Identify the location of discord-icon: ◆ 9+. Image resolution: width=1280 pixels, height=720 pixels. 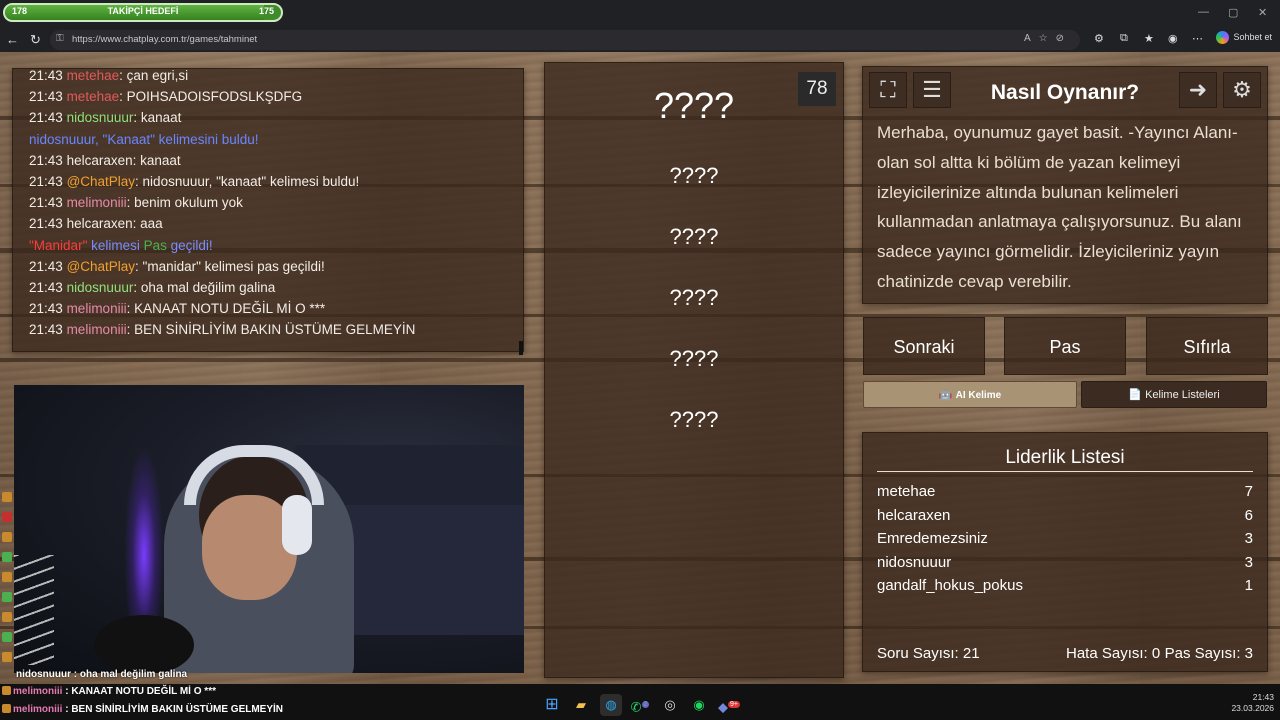
(729, 705).